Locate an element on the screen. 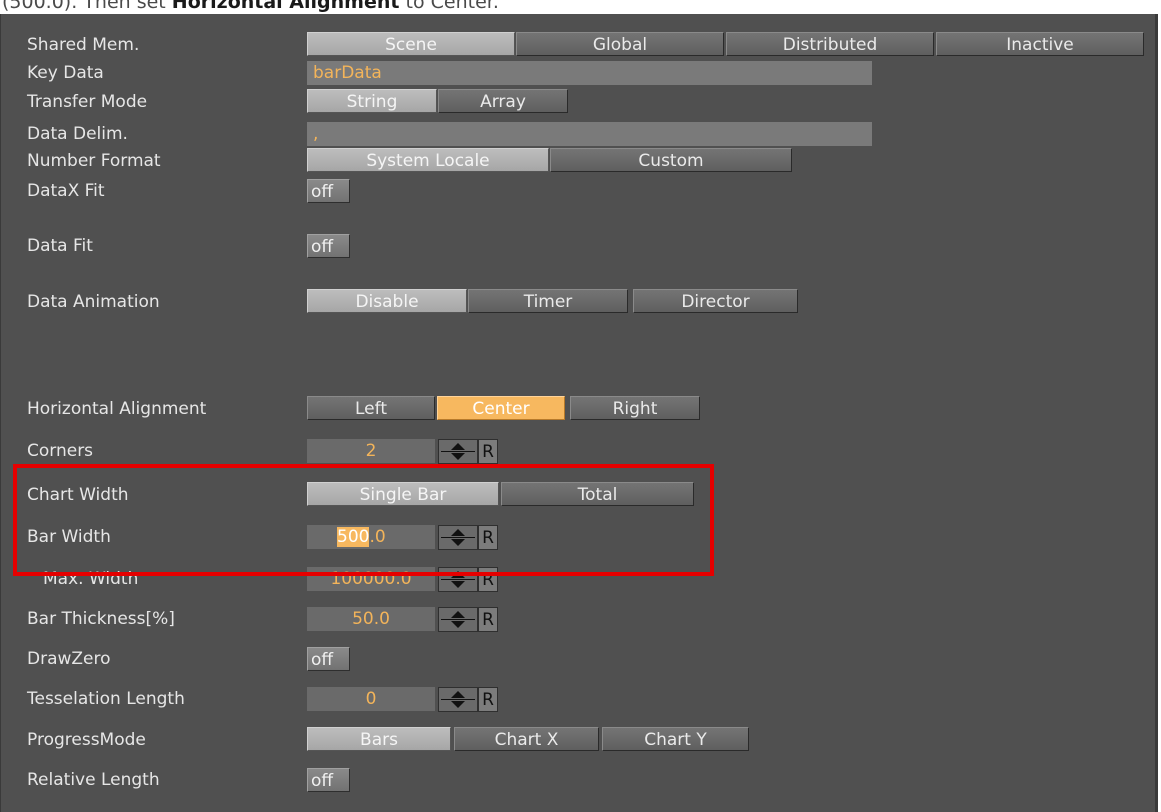  shared-mem-global-button: Global is located at coordinates (620, 44).